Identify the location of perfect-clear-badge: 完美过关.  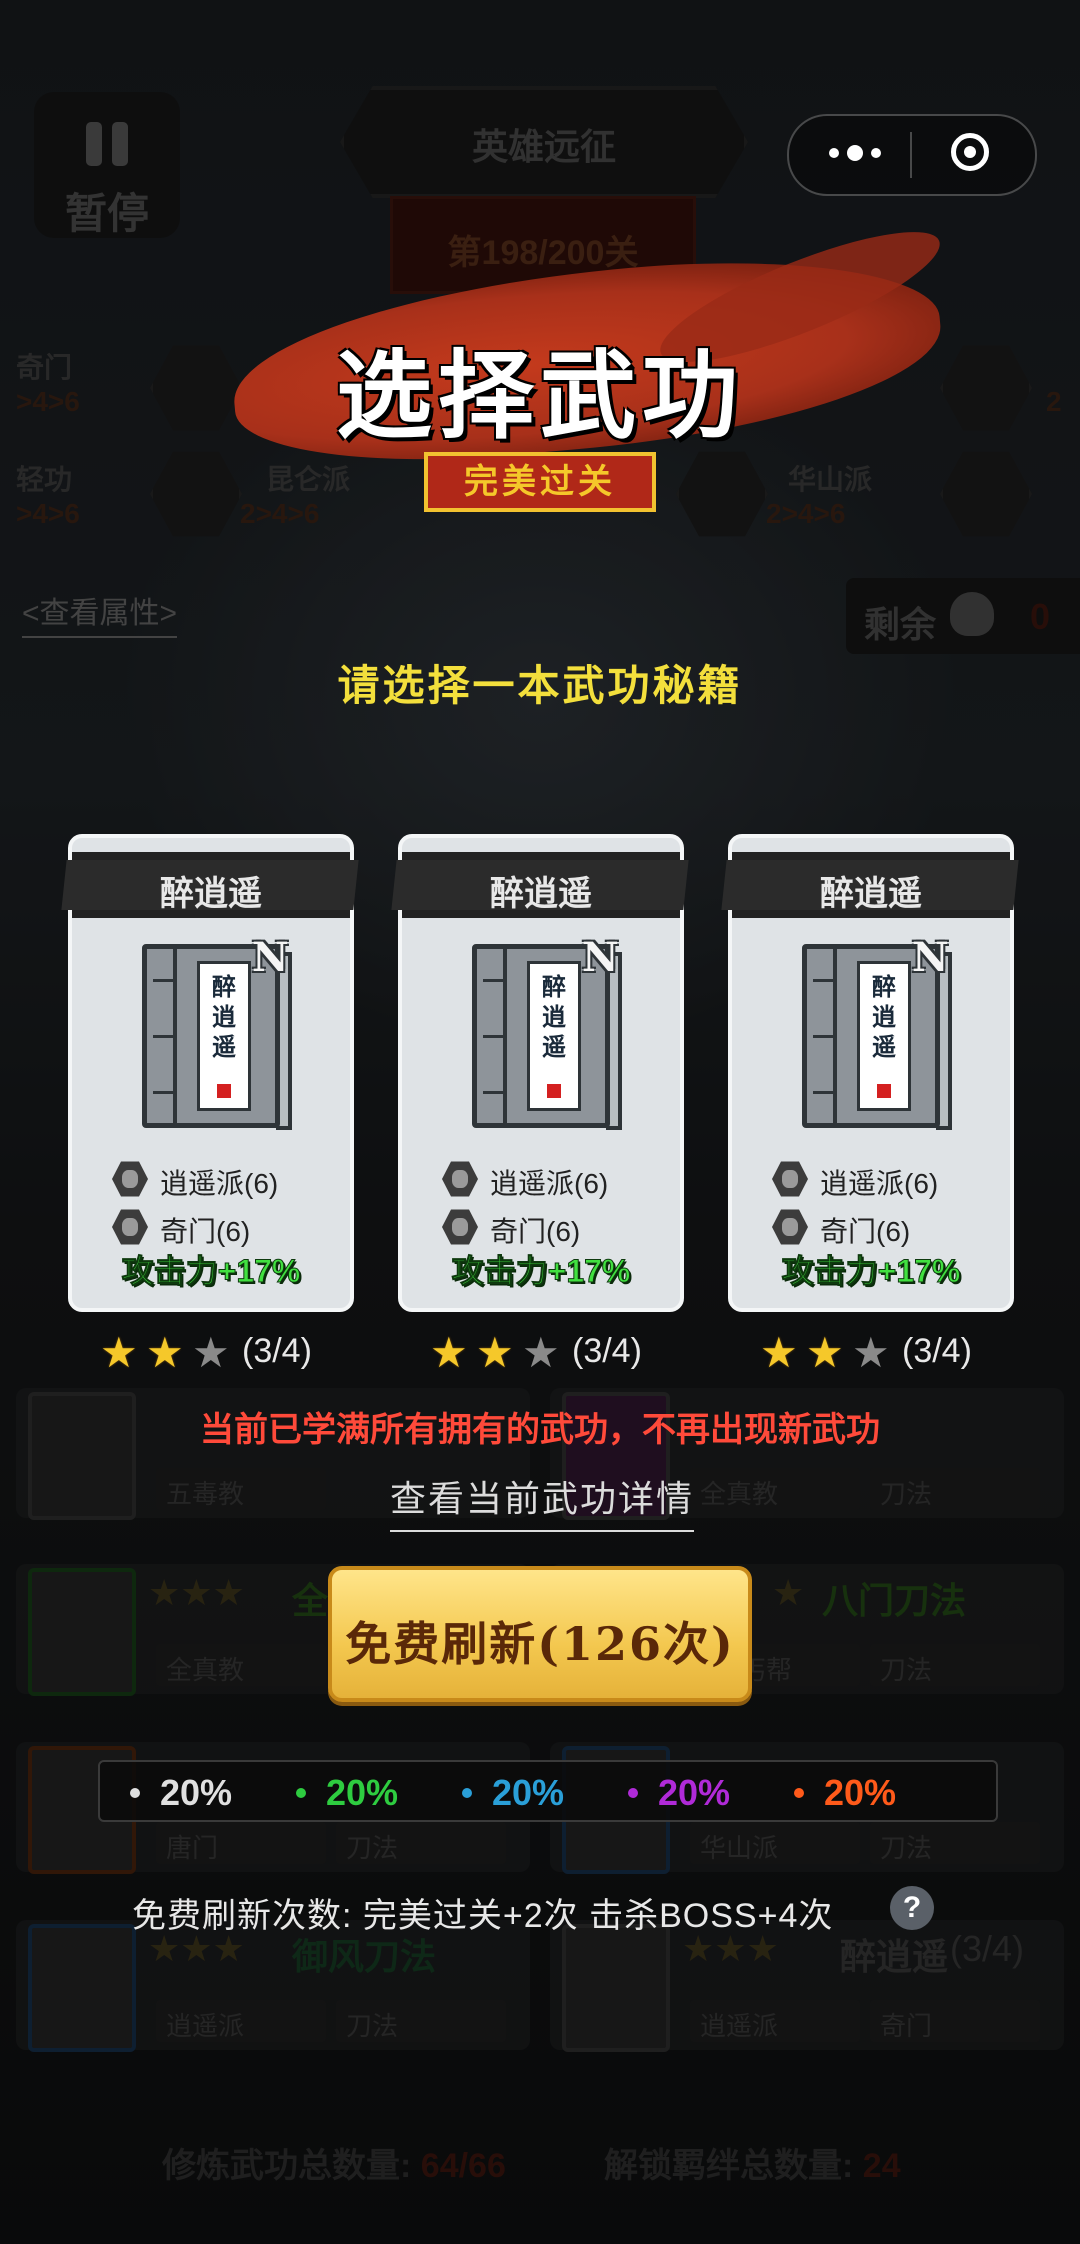
(540, 482).